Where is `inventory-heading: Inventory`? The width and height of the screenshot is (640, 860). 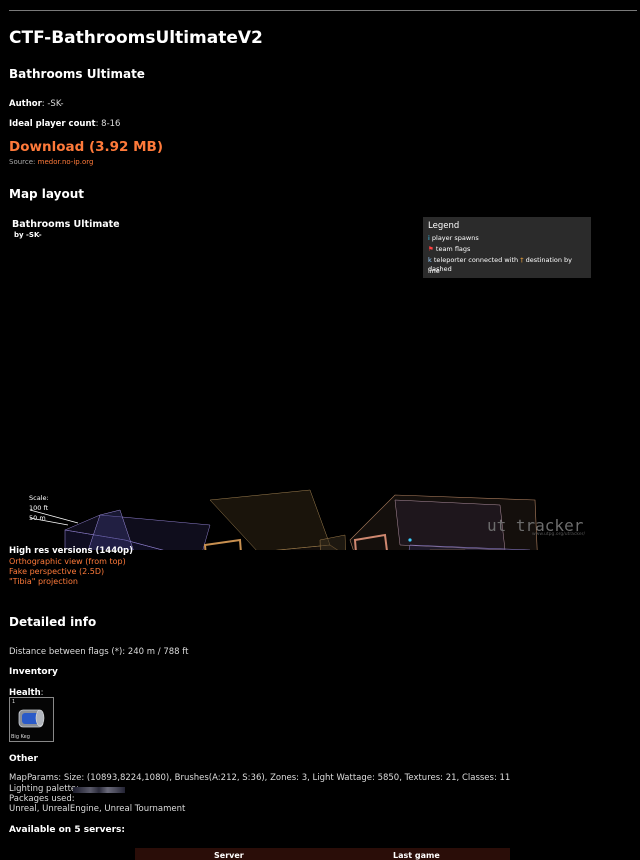 inventory-heading: Inventory is located at coordinates (33, 672).